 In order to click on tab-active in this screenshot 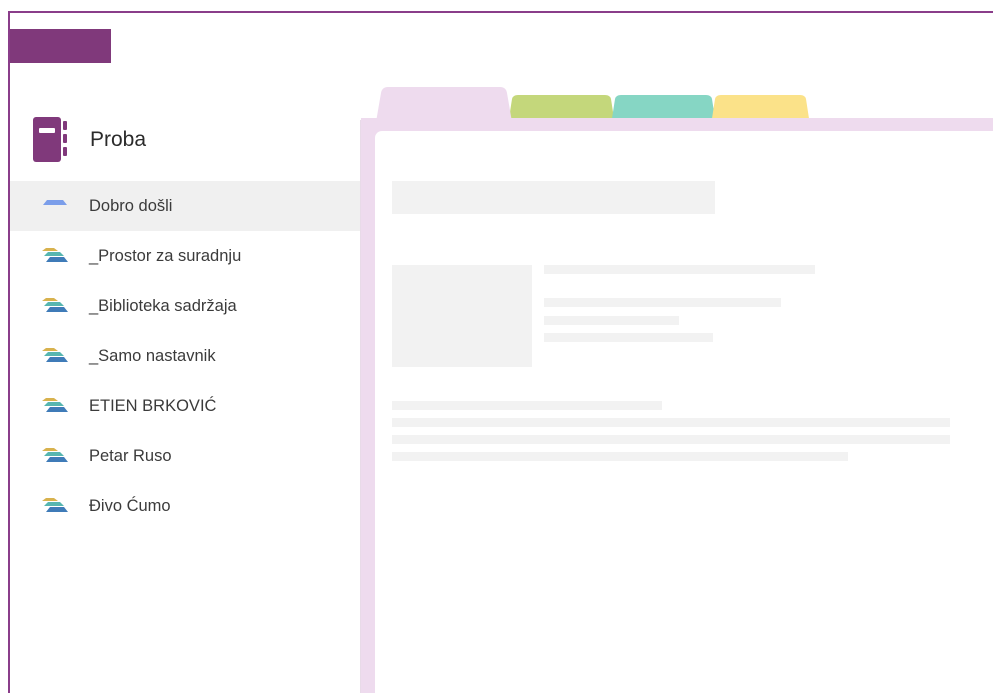, I will do `click(444, 104)`.